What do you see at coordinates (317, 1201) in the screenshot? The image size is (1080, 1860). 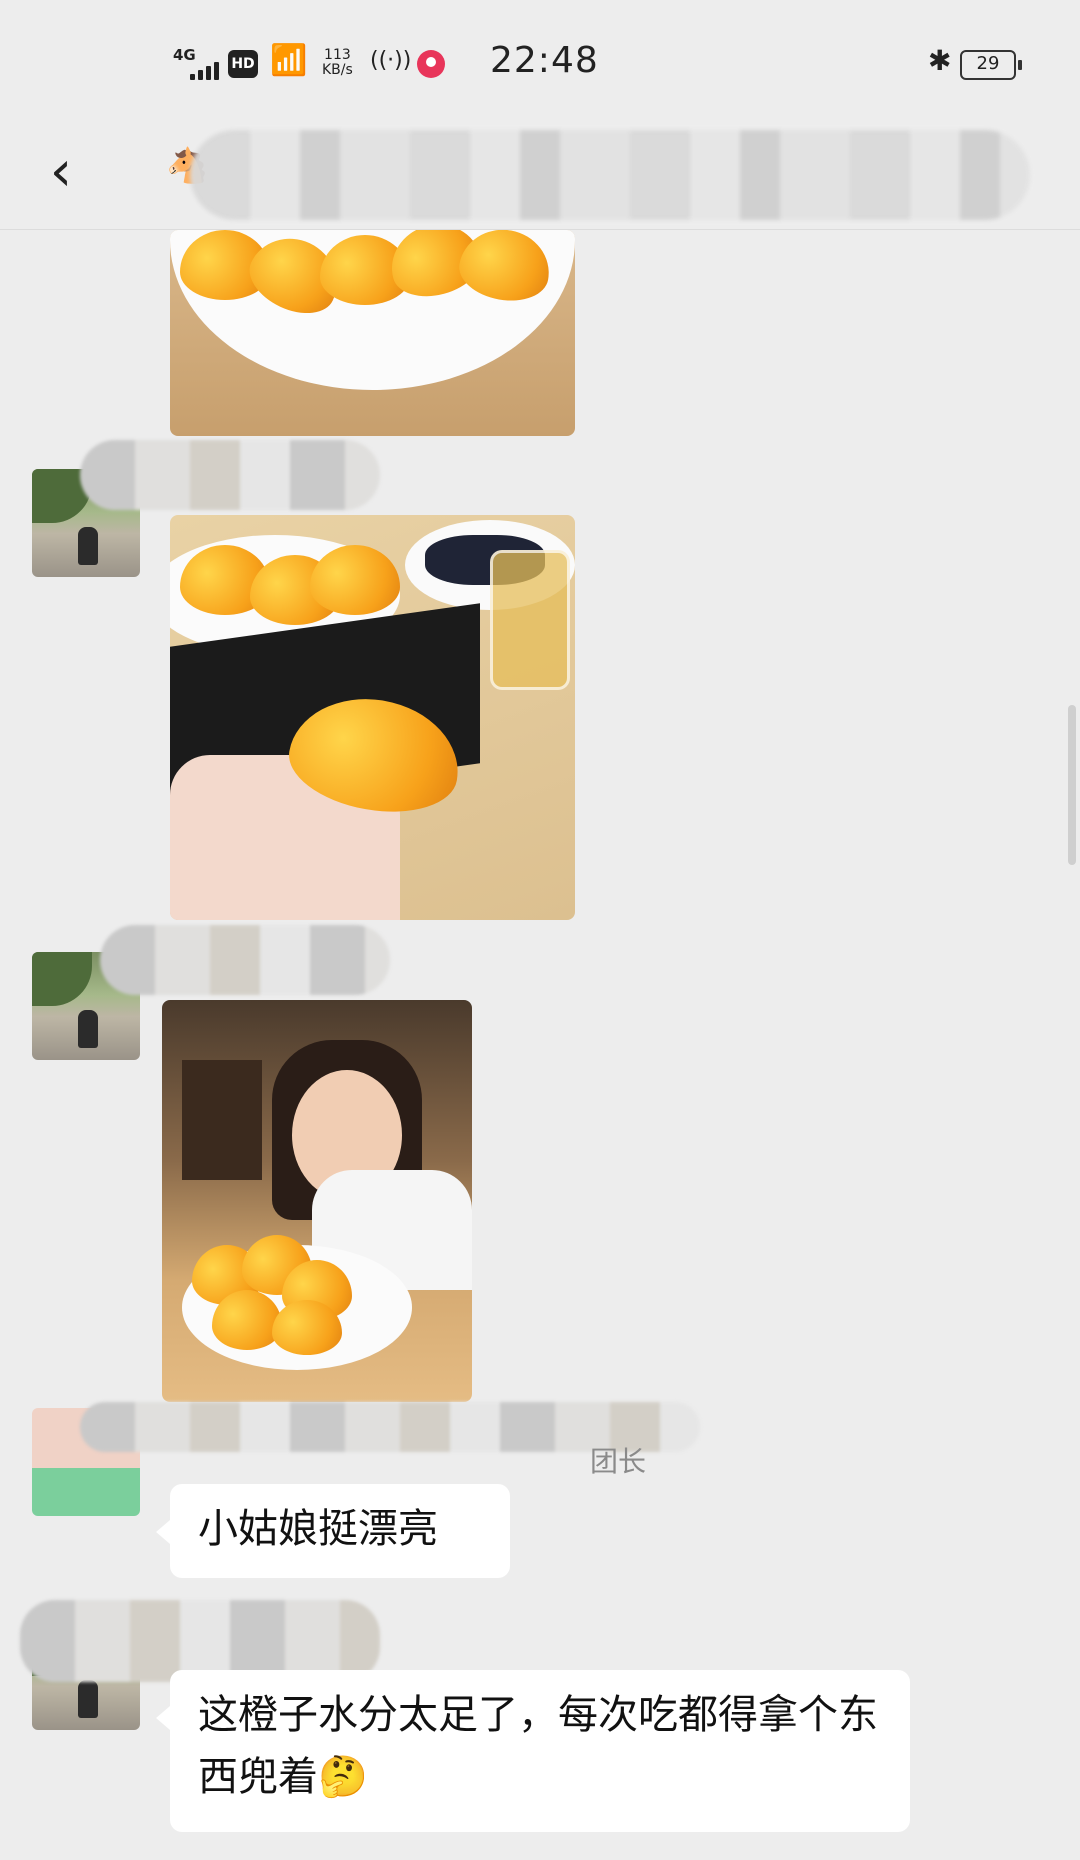 I see `chat-image-girl-oranges` at bounding box center [317, 1201].